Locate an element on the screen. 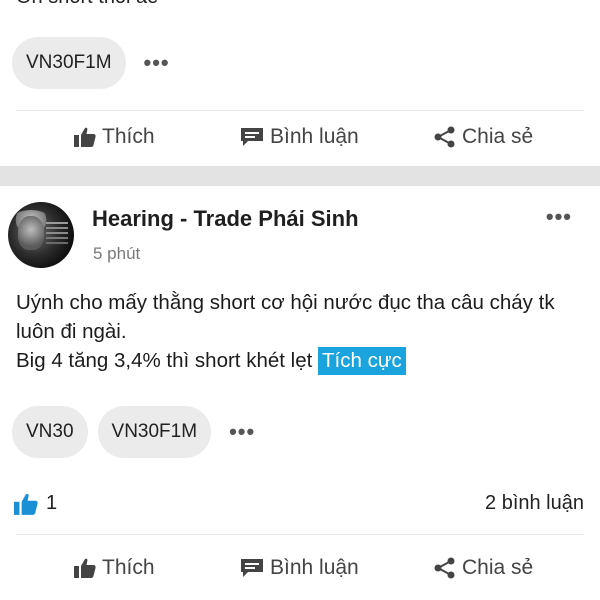 The height and width of the screenshot is (600, 600). previous-post-action-bar: Thích Bình luận Chia sẻ is located at coordinates (300, 137).